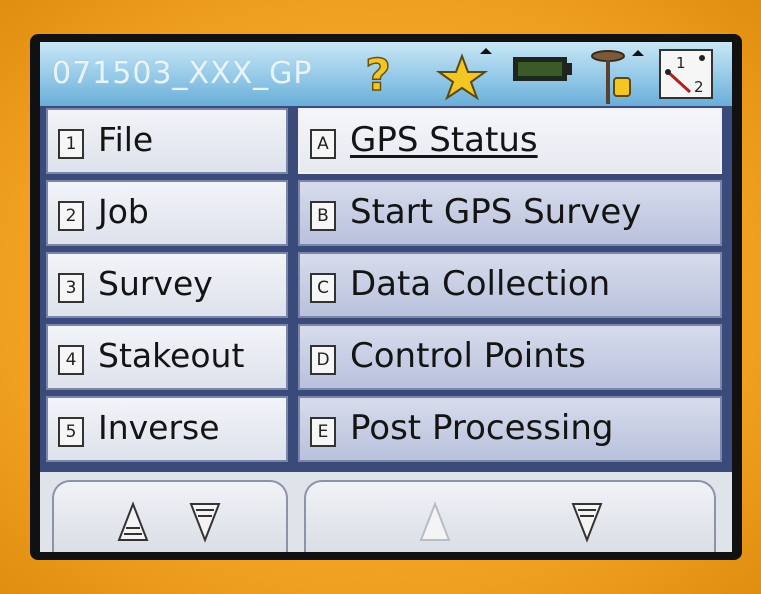 Image resolution: width=761 pixels, height=594 pixels. What do you see at coordinates (435, 521) in the screenshot?
I see `scroll-up-disabled-icon` at bounding box center [435, 521].